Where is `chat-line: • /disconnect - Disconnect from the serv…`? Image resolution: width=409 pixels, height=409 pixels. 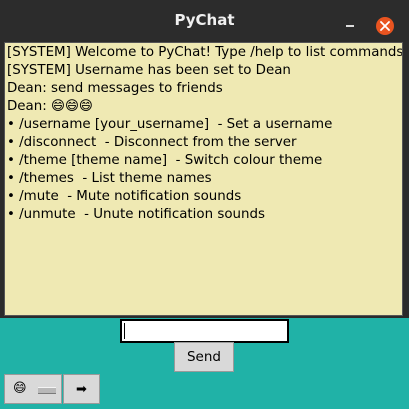 chat-line: • /disconnect - Disconnect from the serv… is located at coordinates (152, 142).